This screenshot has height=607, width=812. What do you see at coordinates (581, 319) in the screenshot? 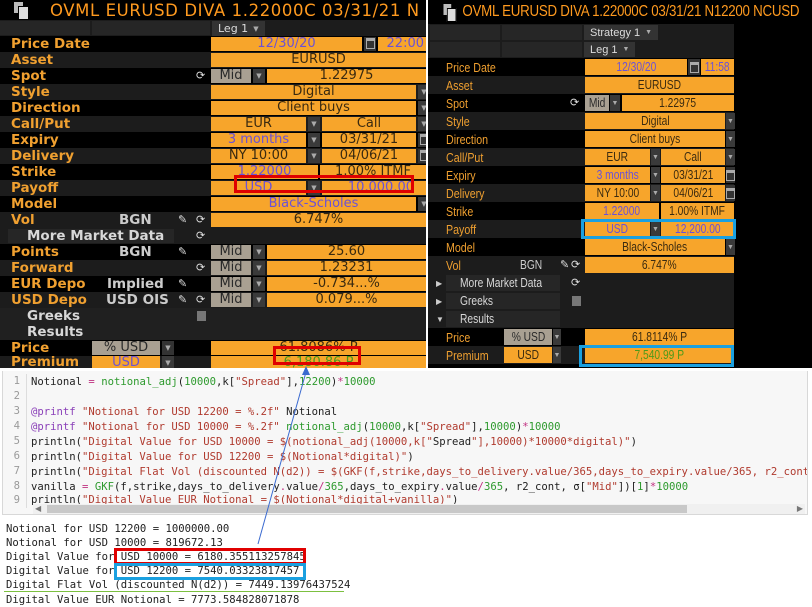
I see `results-row: ▼ Results` at bounding box center [581, 319].